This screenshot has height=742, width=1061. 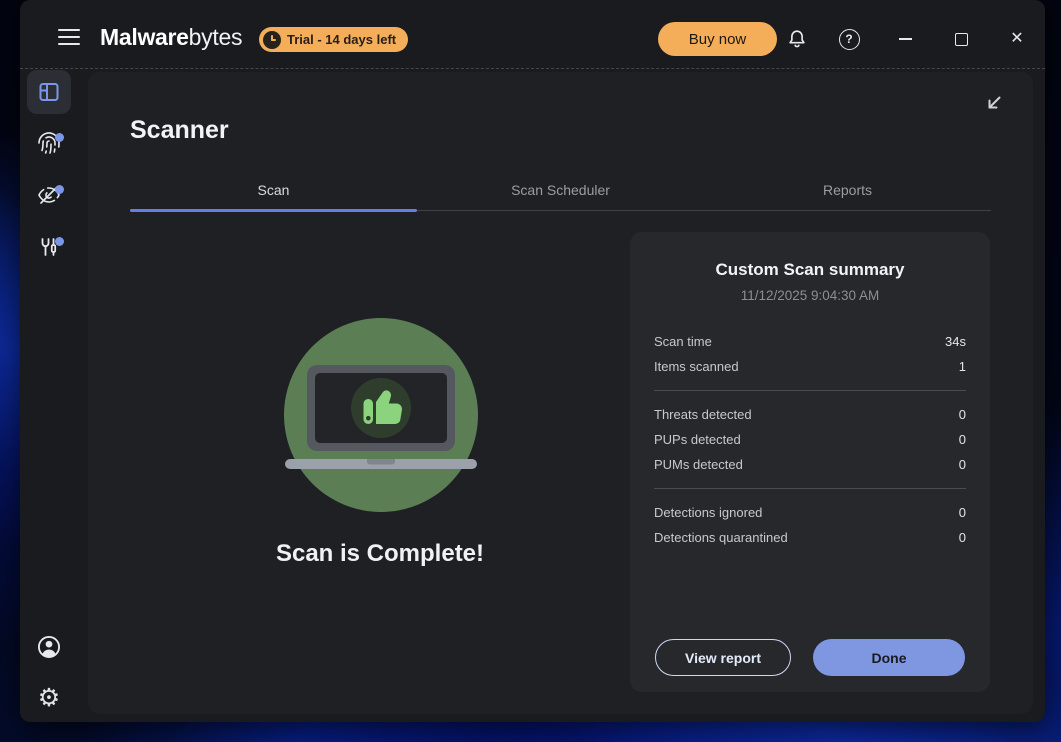 I want to click on collapse-arrow-icon, so click(x=994, y=103).